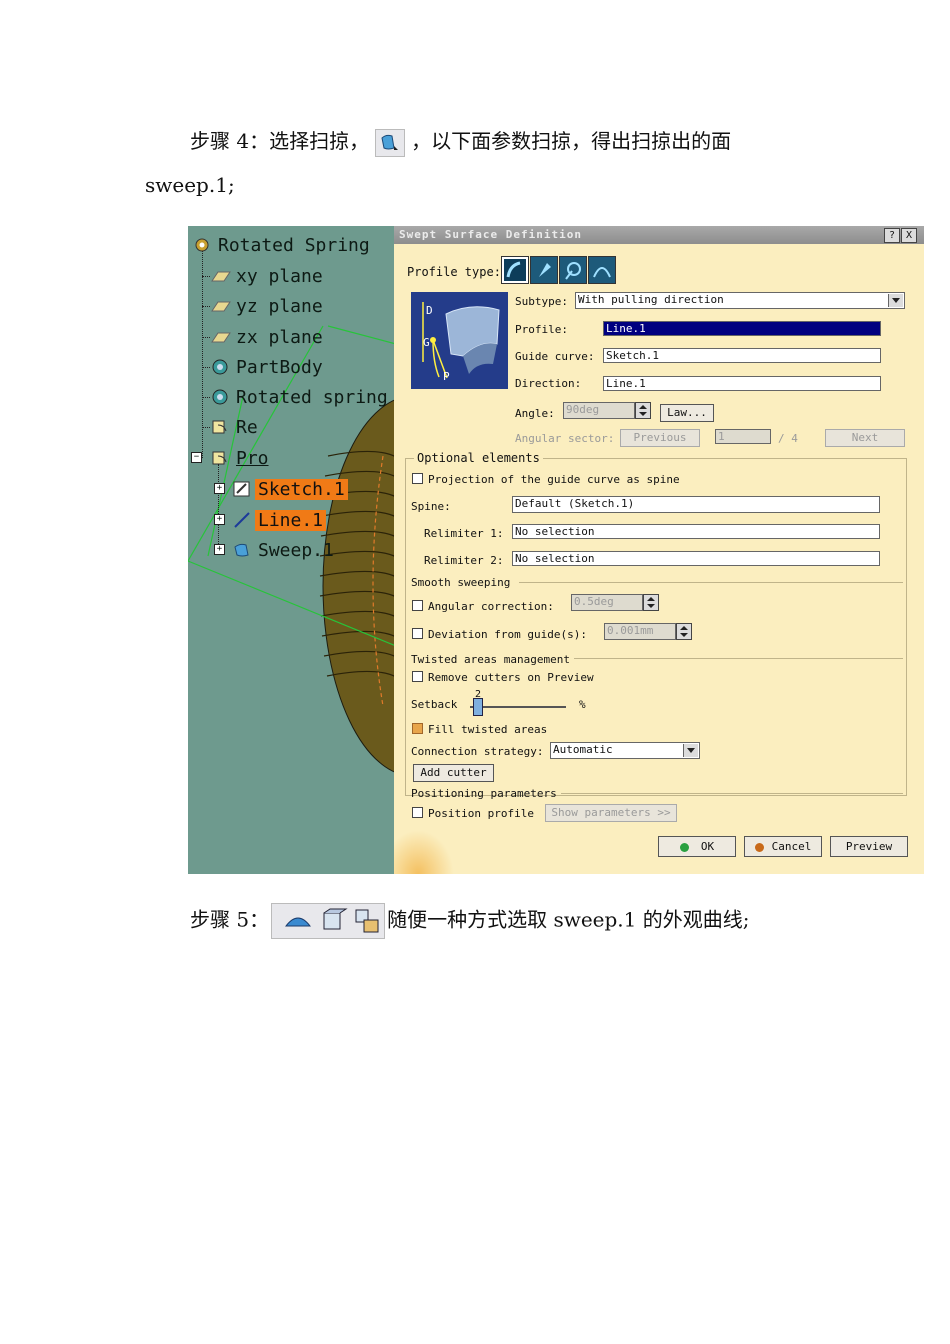 The image size is (950, 1344). I want to click on deviation-checkbox, so click(417, 633).